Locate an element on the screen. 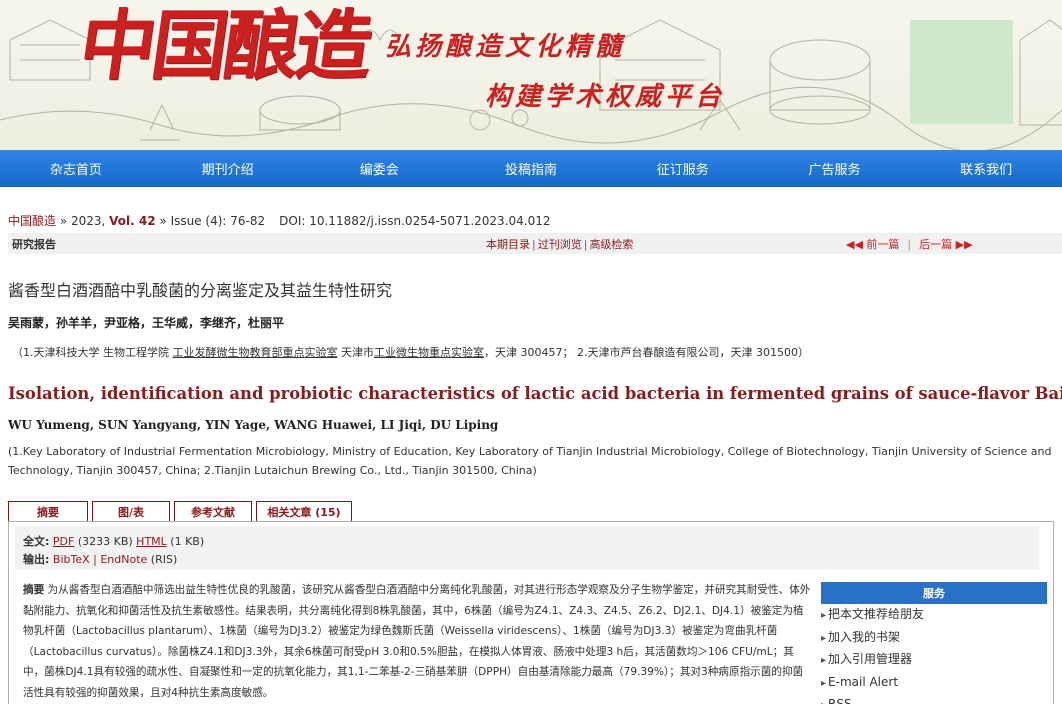 The image size is (1062, 704). fulltext-line: 全文: PDF (3233 KB) HTML (1 KB) is located at coordinates (113, 541).